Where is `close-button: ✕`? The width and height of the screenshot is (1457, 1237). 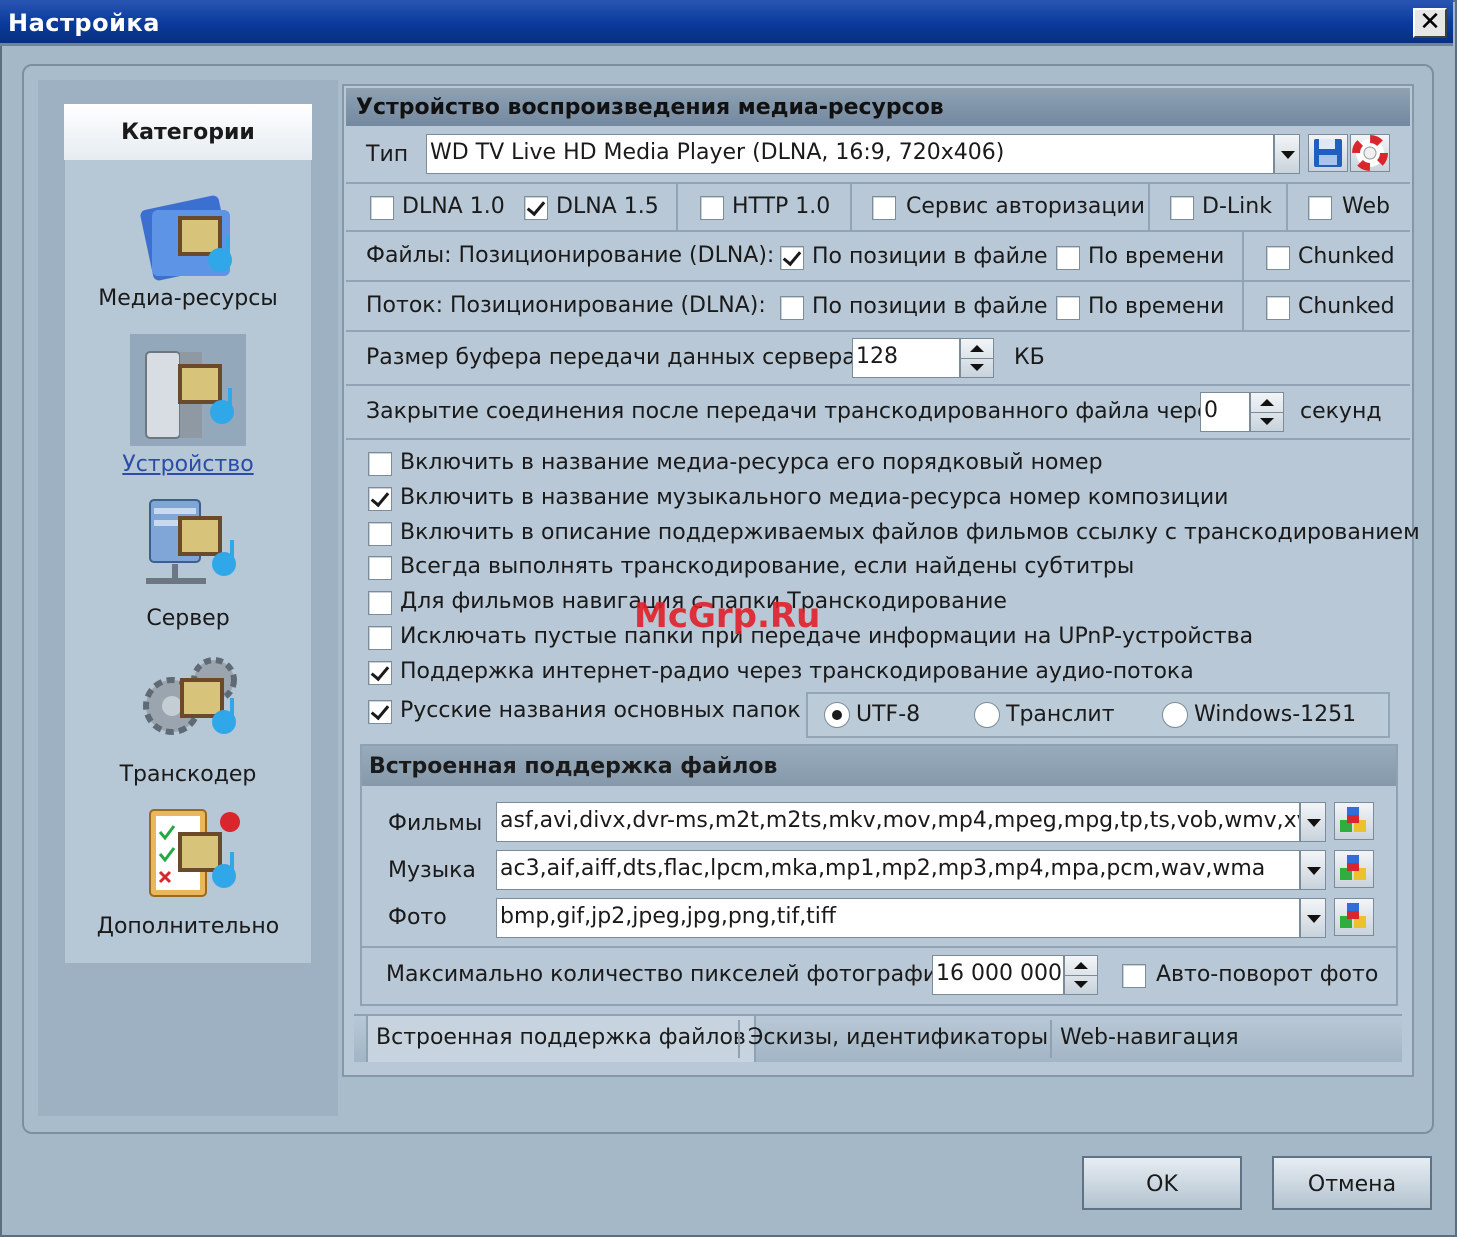 close-button: ✕ is located at coordinates (1430, 23).